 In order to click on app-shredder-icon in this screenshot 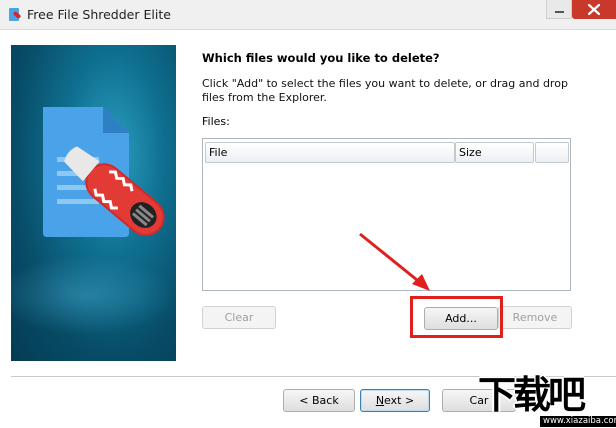, I will do `click(15, 14)`.